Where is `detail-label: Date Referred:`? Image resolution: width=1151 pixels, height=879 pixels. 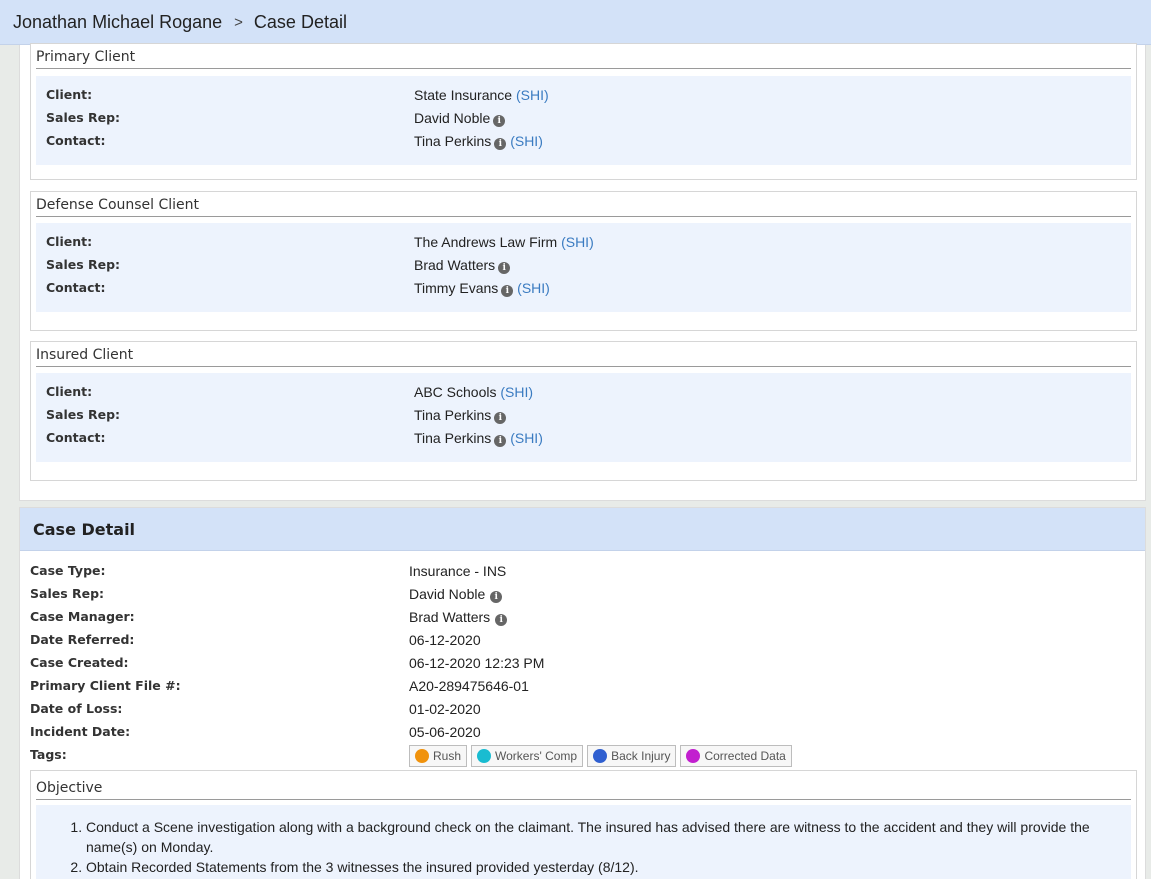 detail-label: Date Referred: is located at coordinates (82, 639).